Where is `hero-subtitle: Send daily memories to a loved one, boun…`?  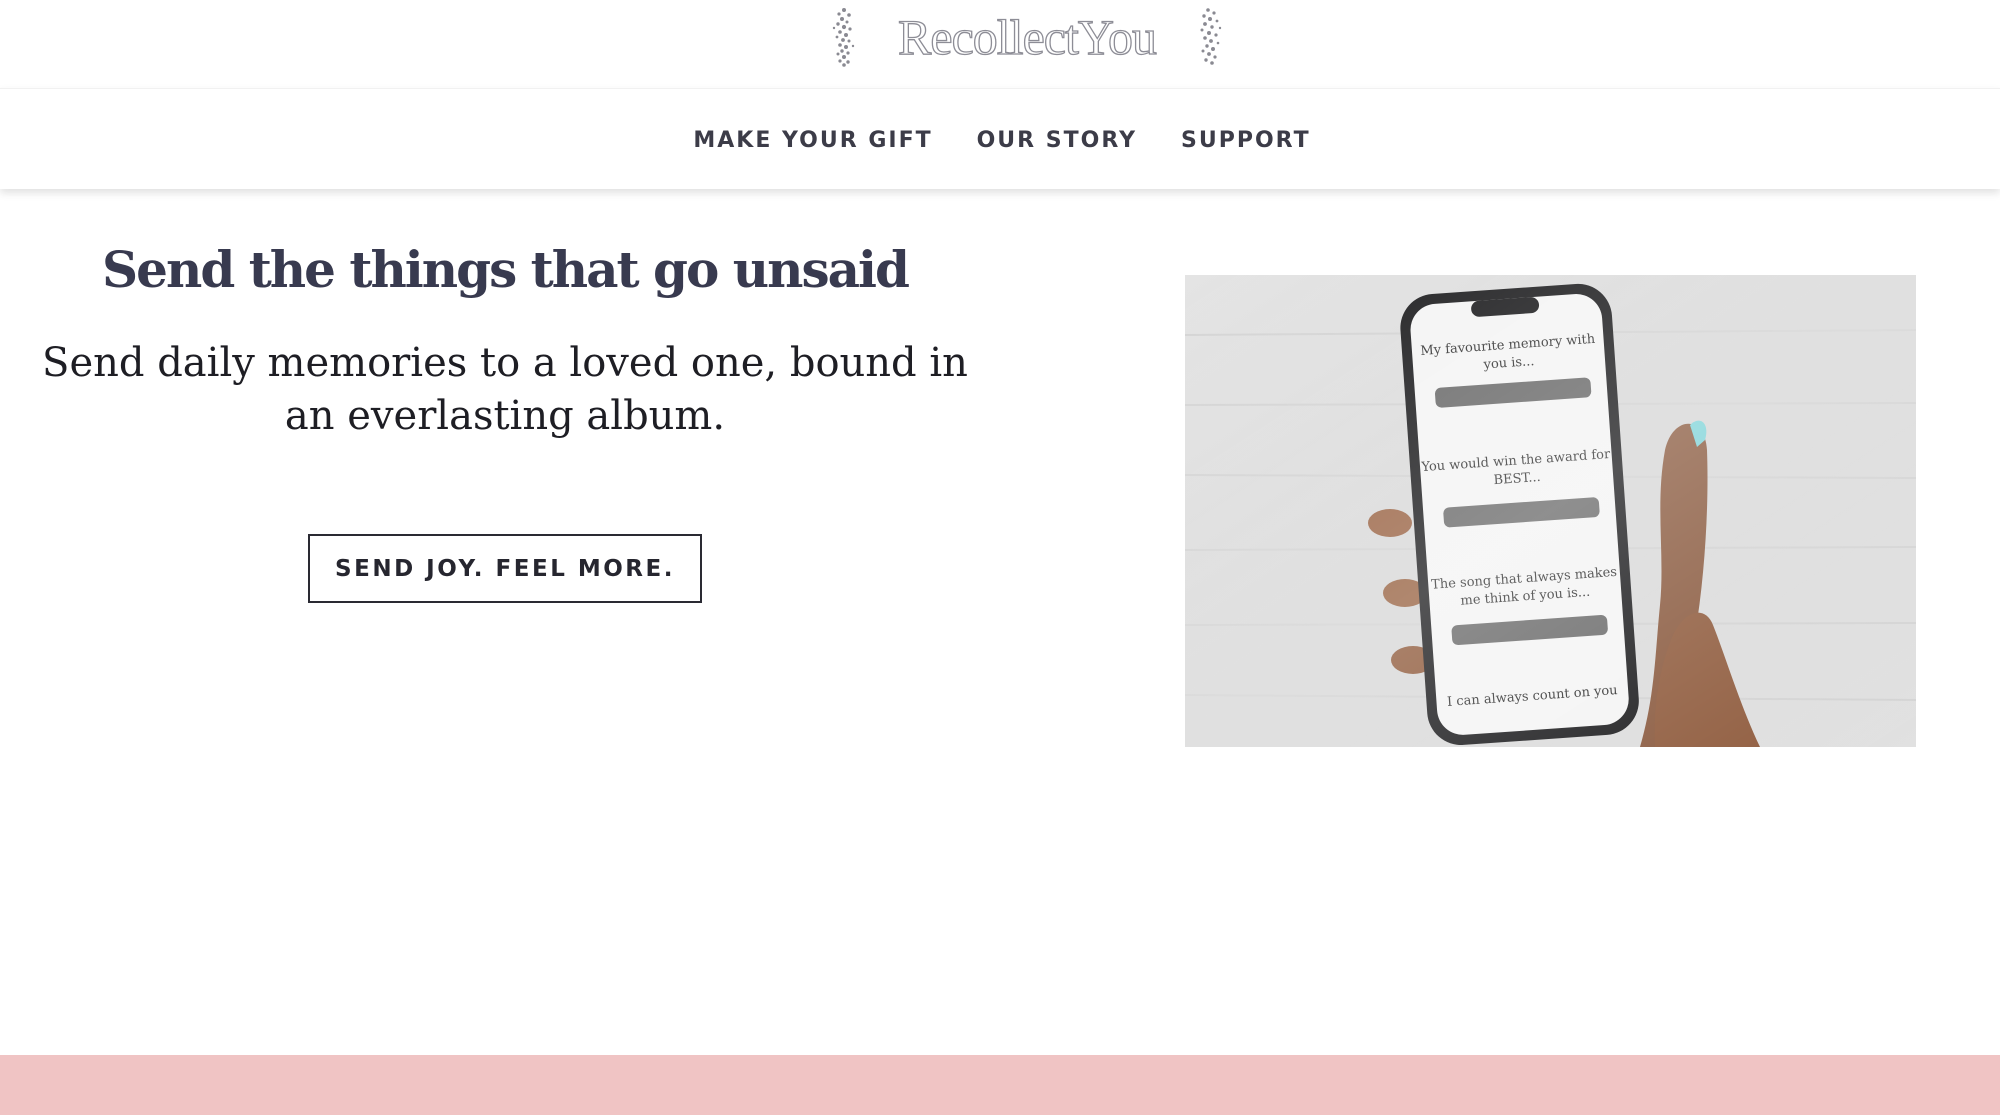
hero-subtitle: Send daily memories to a loved one, boun… is located at coordinates (505, 389).